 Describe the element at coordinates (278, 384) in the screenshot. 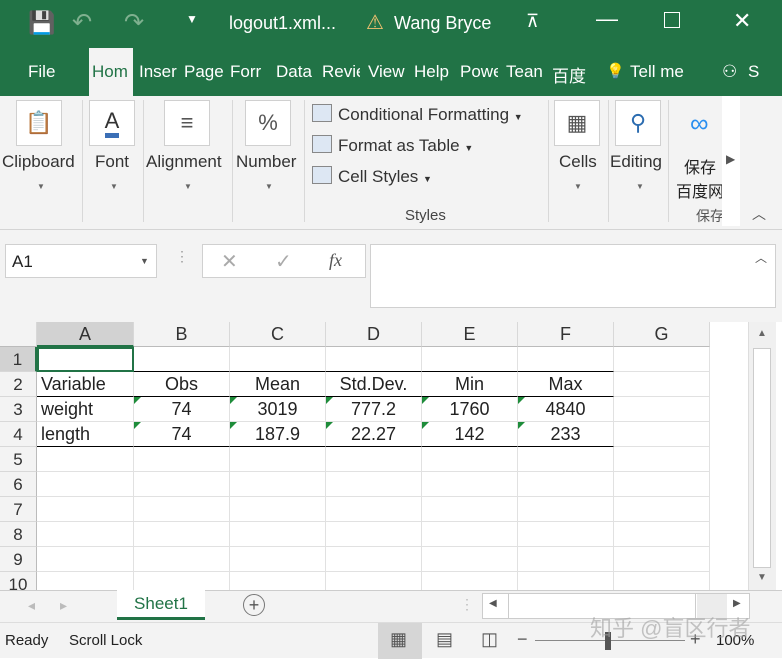

I see `cell-C2: Mean` at that location.